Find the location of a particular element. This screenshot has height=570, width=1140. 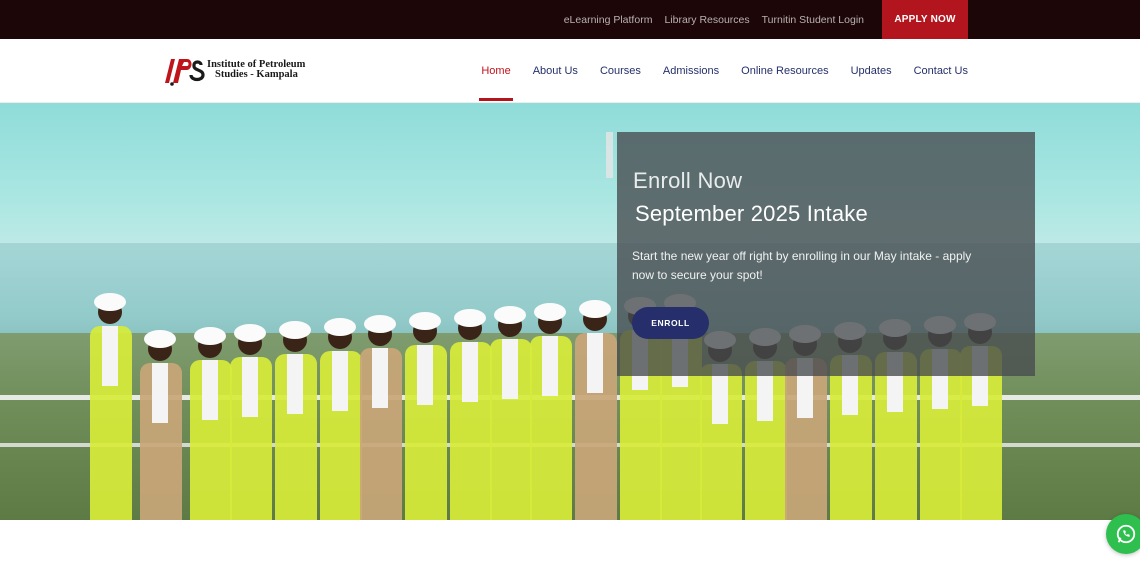

nav-updates: Updates is located at coordinates (871, 71).